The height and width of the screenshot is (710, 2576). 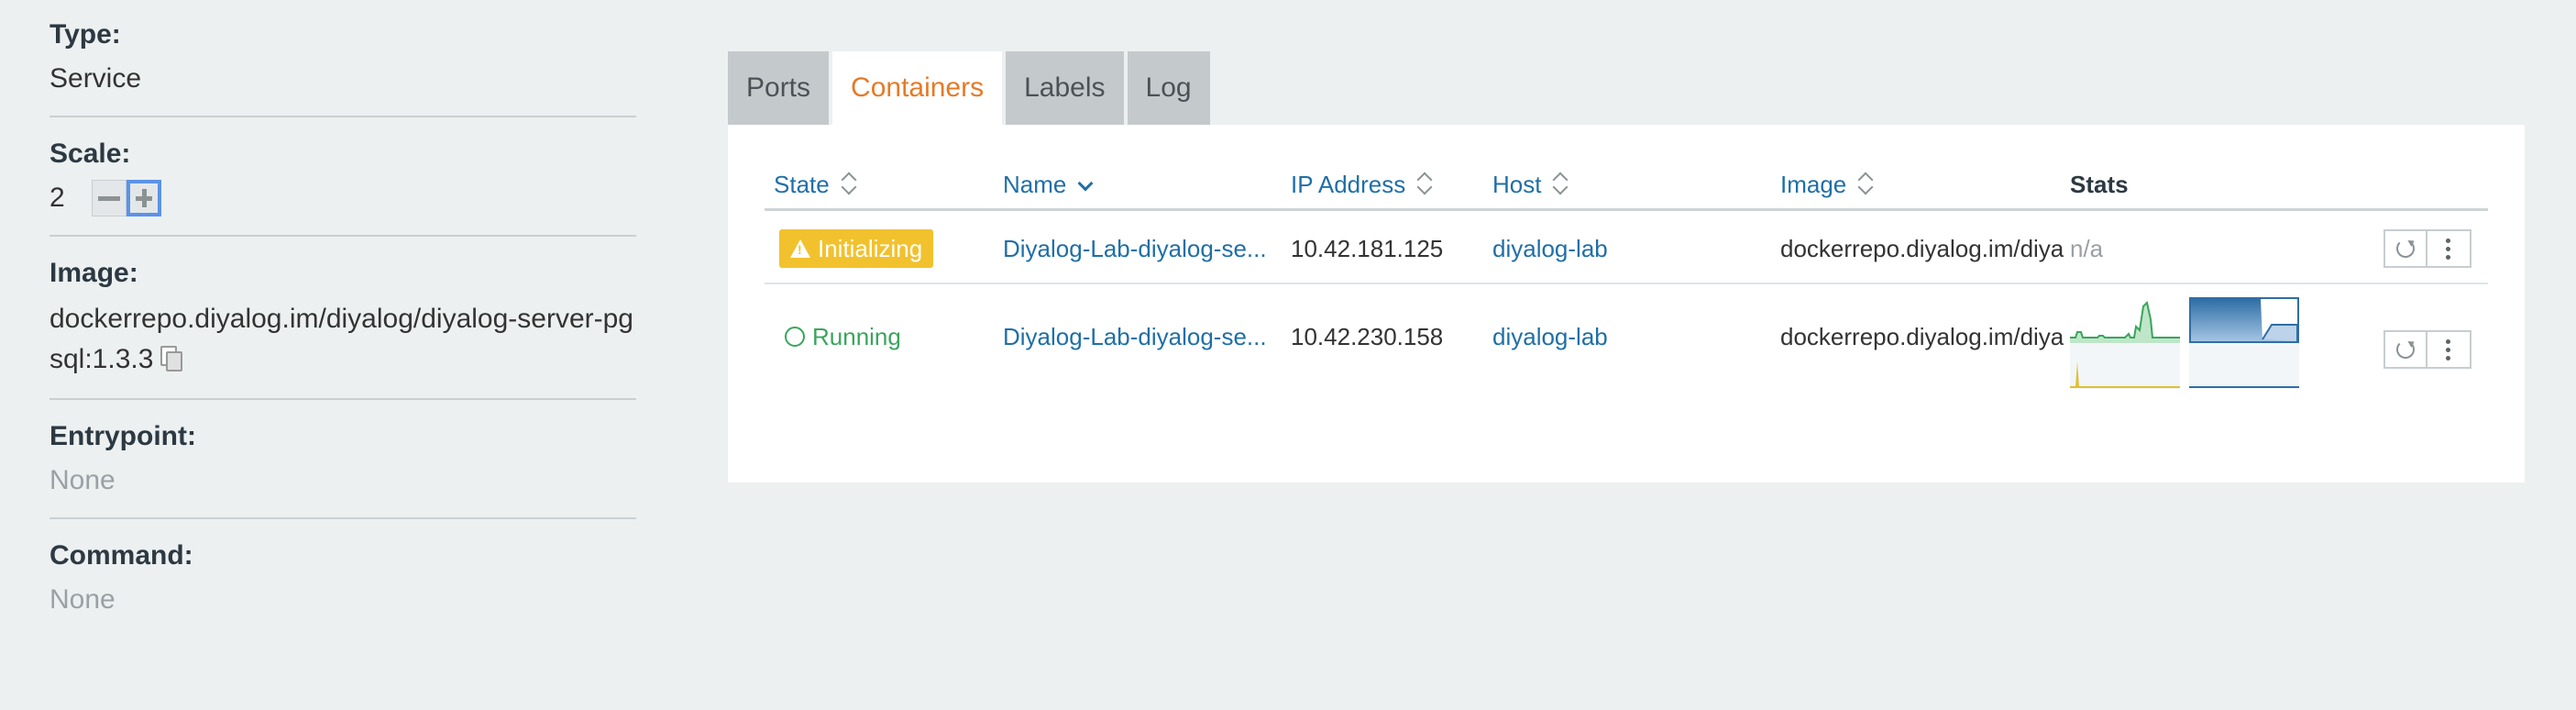 I want to click on header-ip-address: IP Address, so click(x=1362, y=185).